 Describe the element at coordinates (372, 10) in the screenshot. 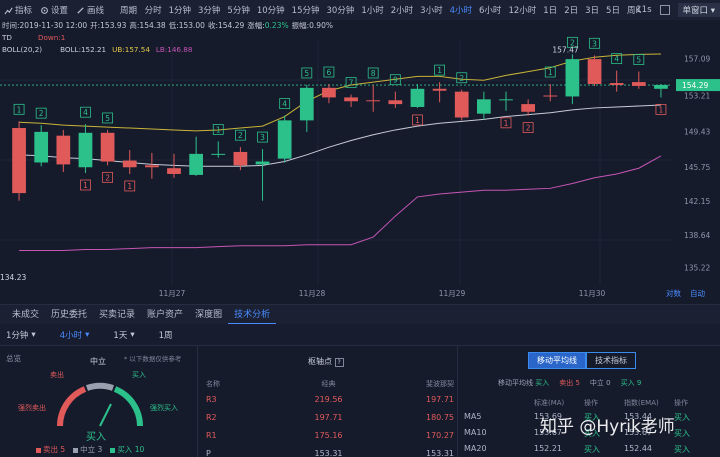

I see `timeframe-option: 1小时` at that location.